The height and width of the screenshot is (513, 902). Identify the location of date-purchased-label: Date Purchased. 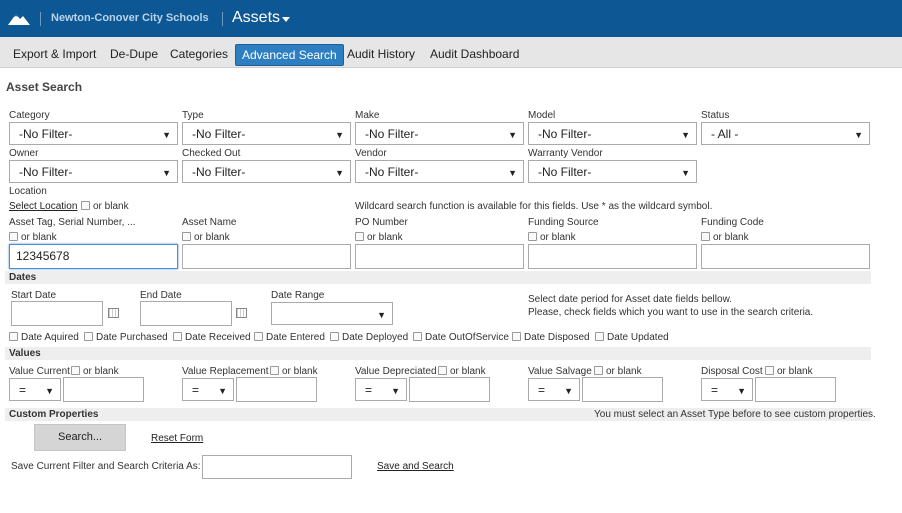
(132, 337).